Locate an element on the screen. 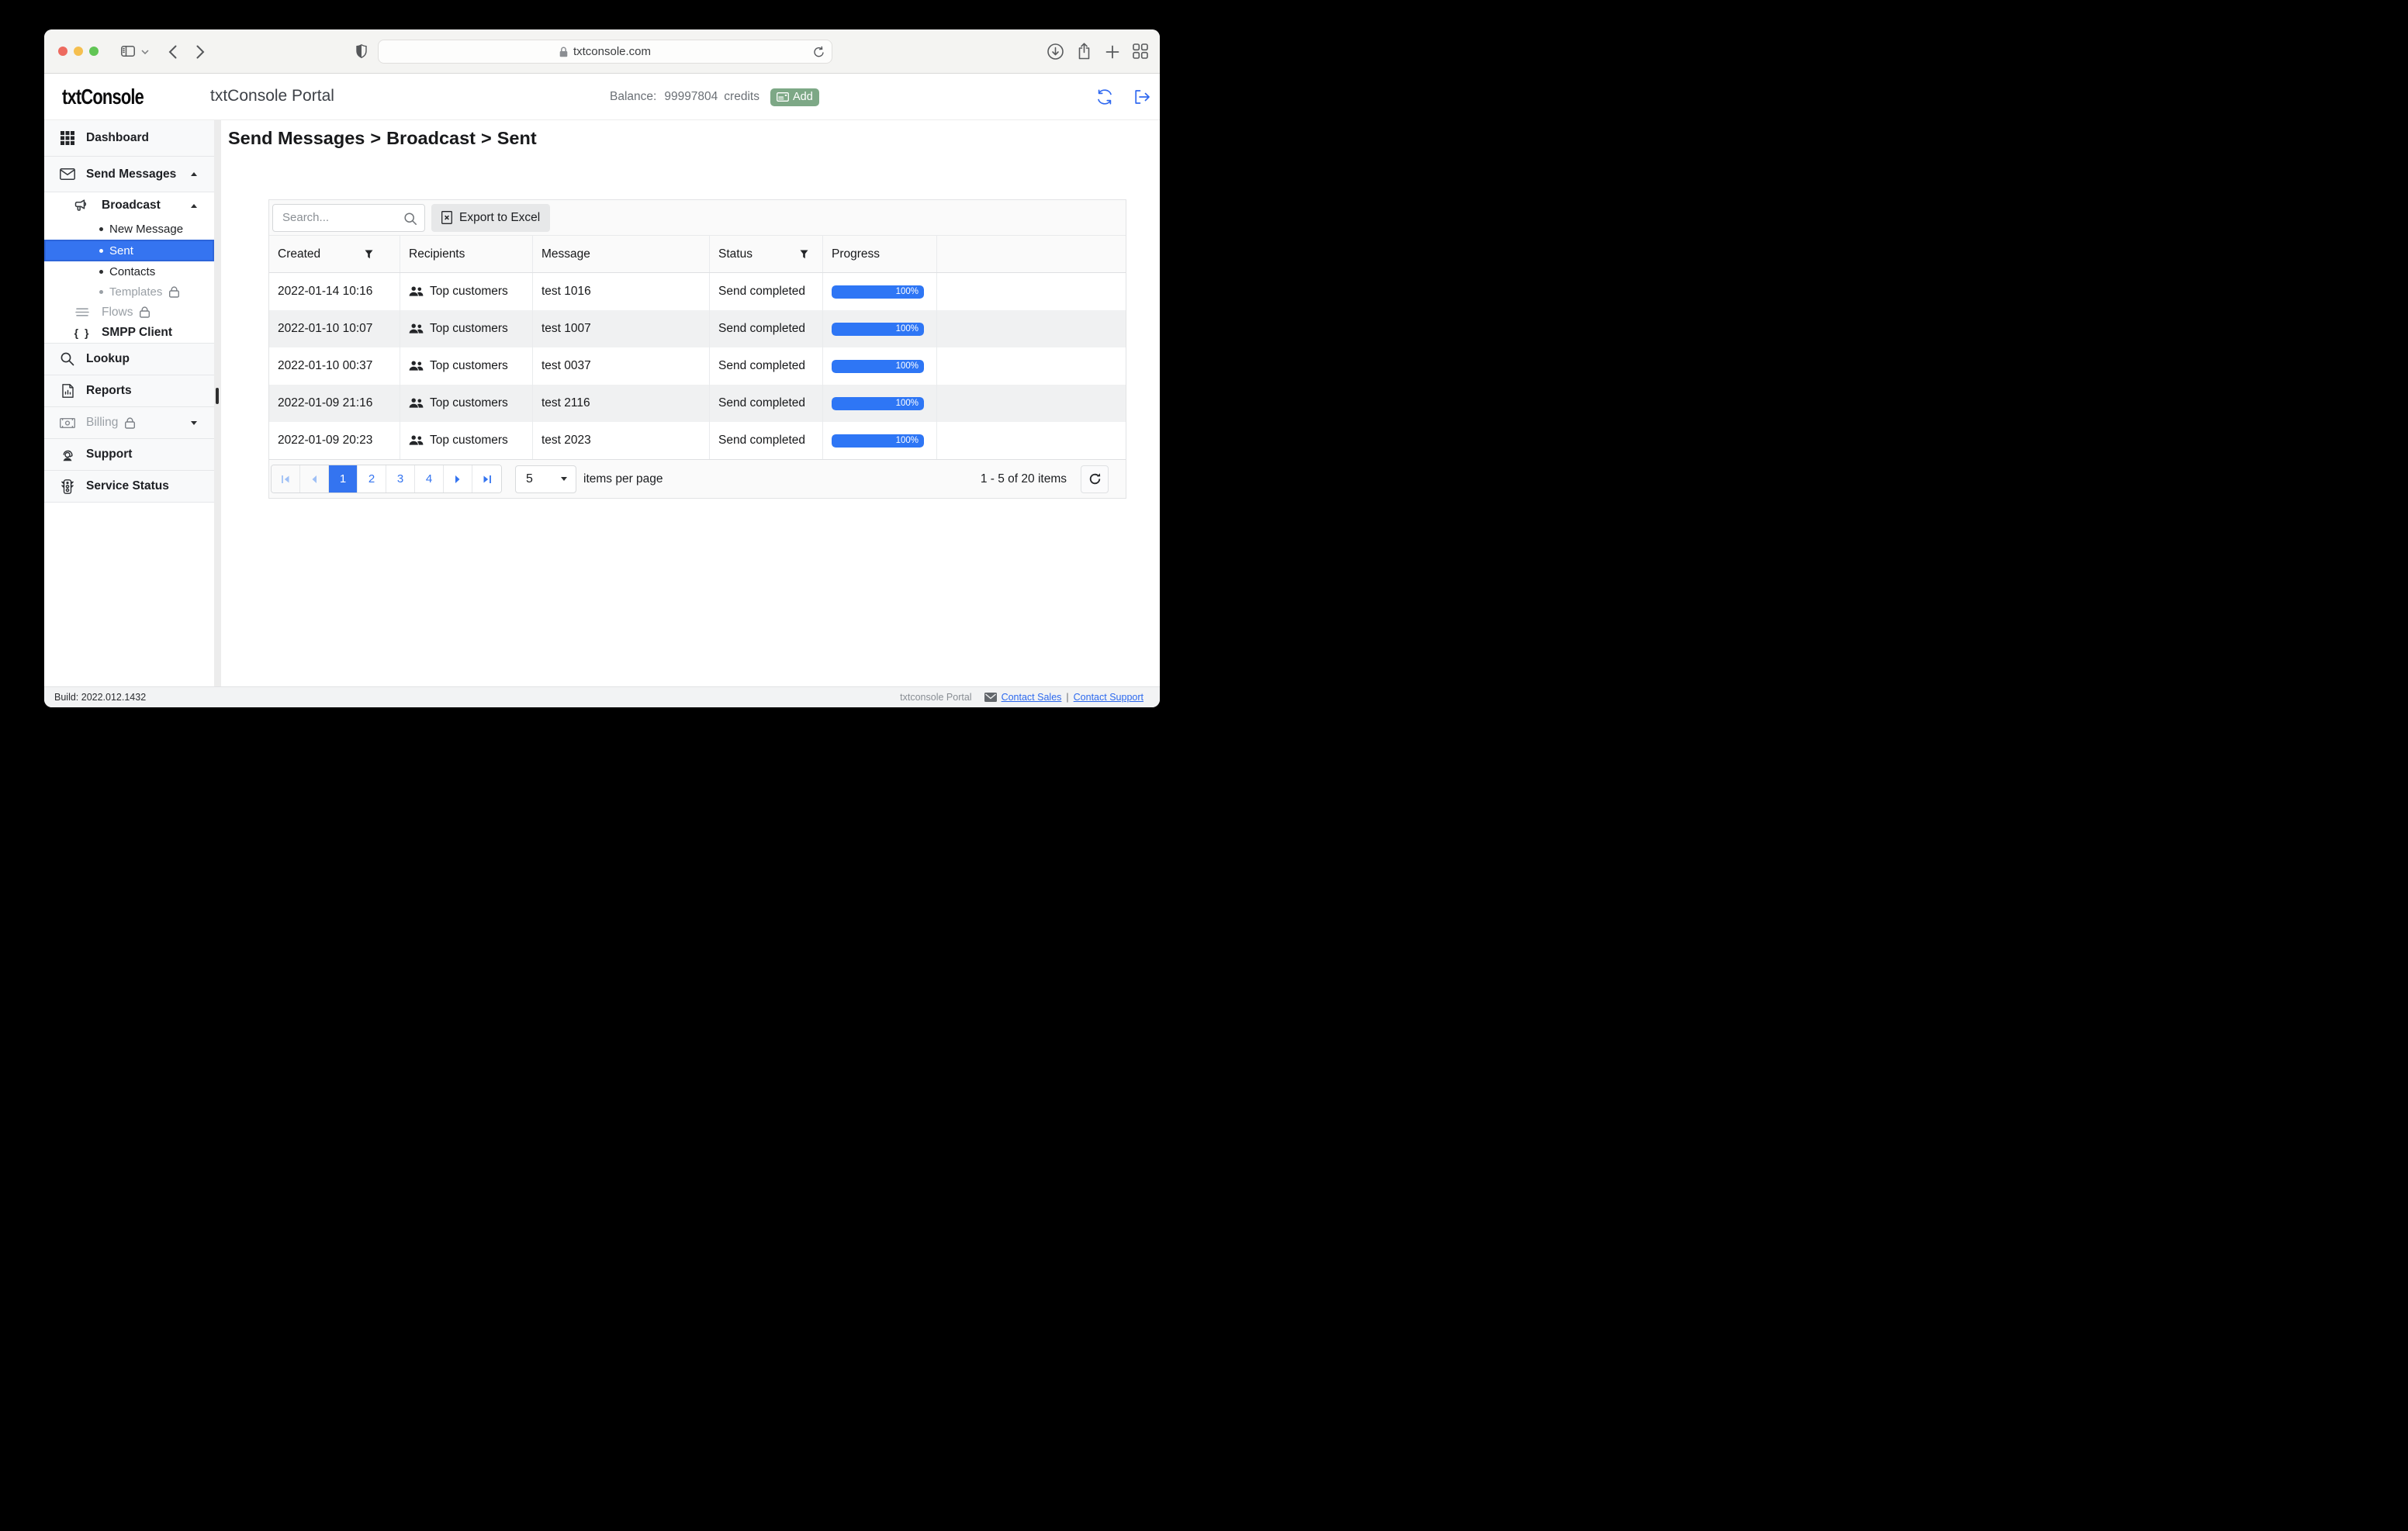  previous-page-button is located at coordinates (314, 478).